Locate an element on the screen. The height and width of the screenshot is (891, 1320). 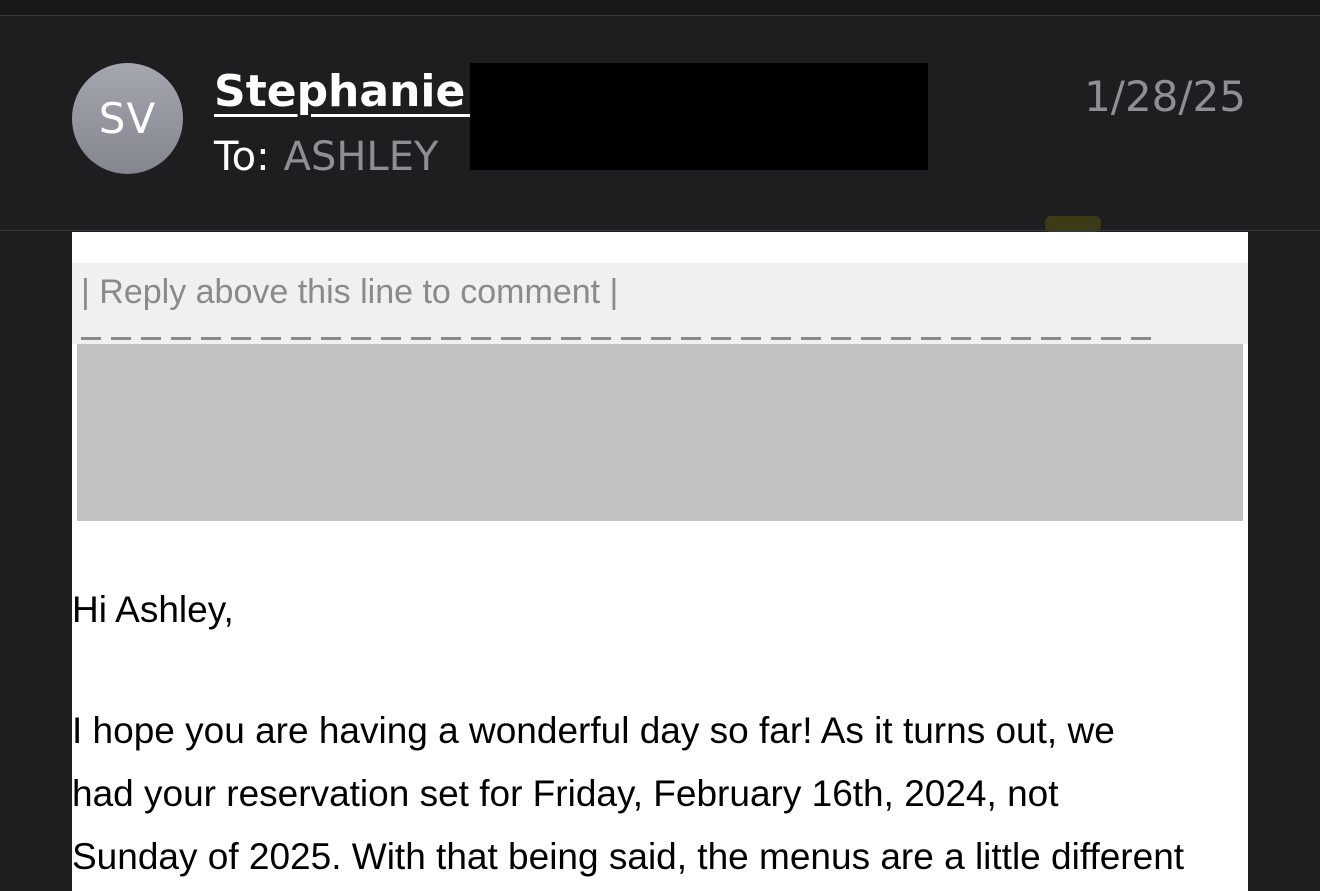
email-date: 1/28/25 is located at coordinates (1165, 96).